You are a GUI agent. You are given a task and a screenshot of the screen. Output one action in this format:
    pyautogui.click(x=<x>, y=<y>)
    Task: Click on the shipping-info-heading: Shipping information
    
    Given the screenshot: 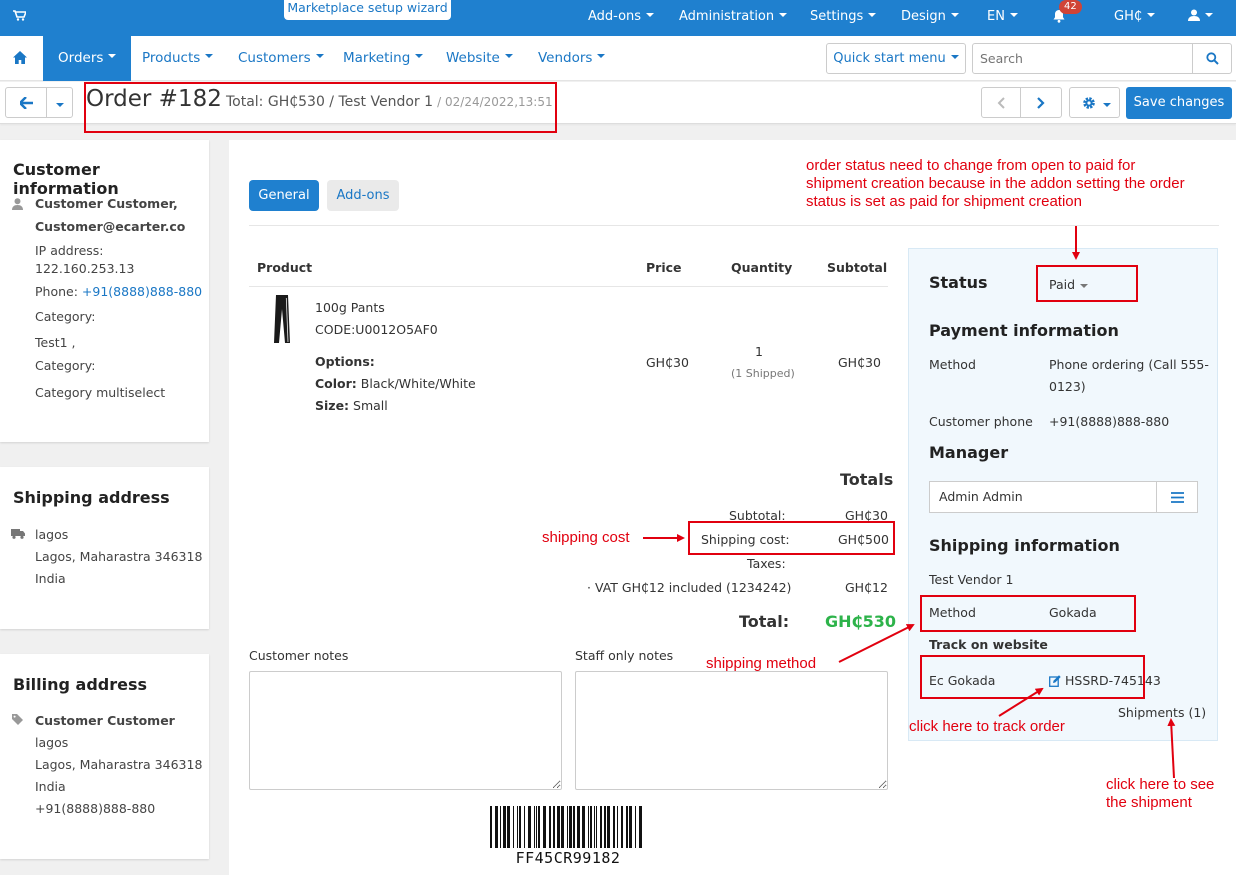 What is the action you would take?
    pyautogui.click(x=1024, y=545)
    